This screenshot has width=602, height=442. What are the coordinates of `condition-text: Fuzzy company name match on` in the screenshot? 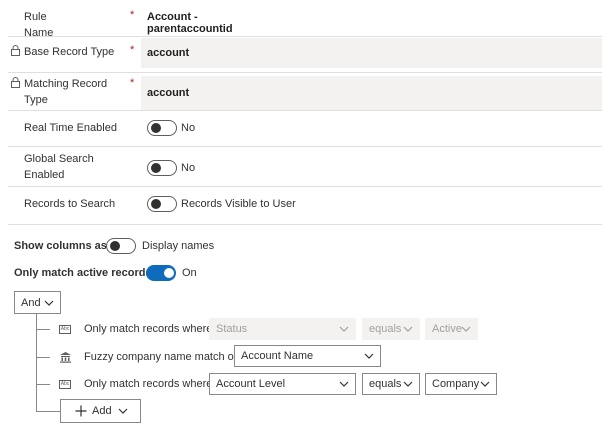 It's located at (162, 357).